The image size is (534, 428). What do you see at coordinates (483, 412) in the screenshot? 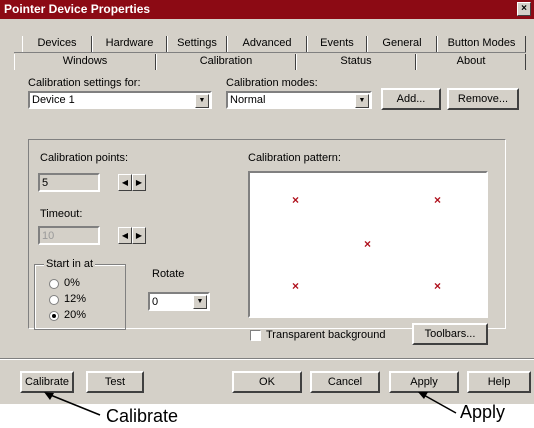
I see `annotation-apply: Apply` at bounding box center [483, 412].